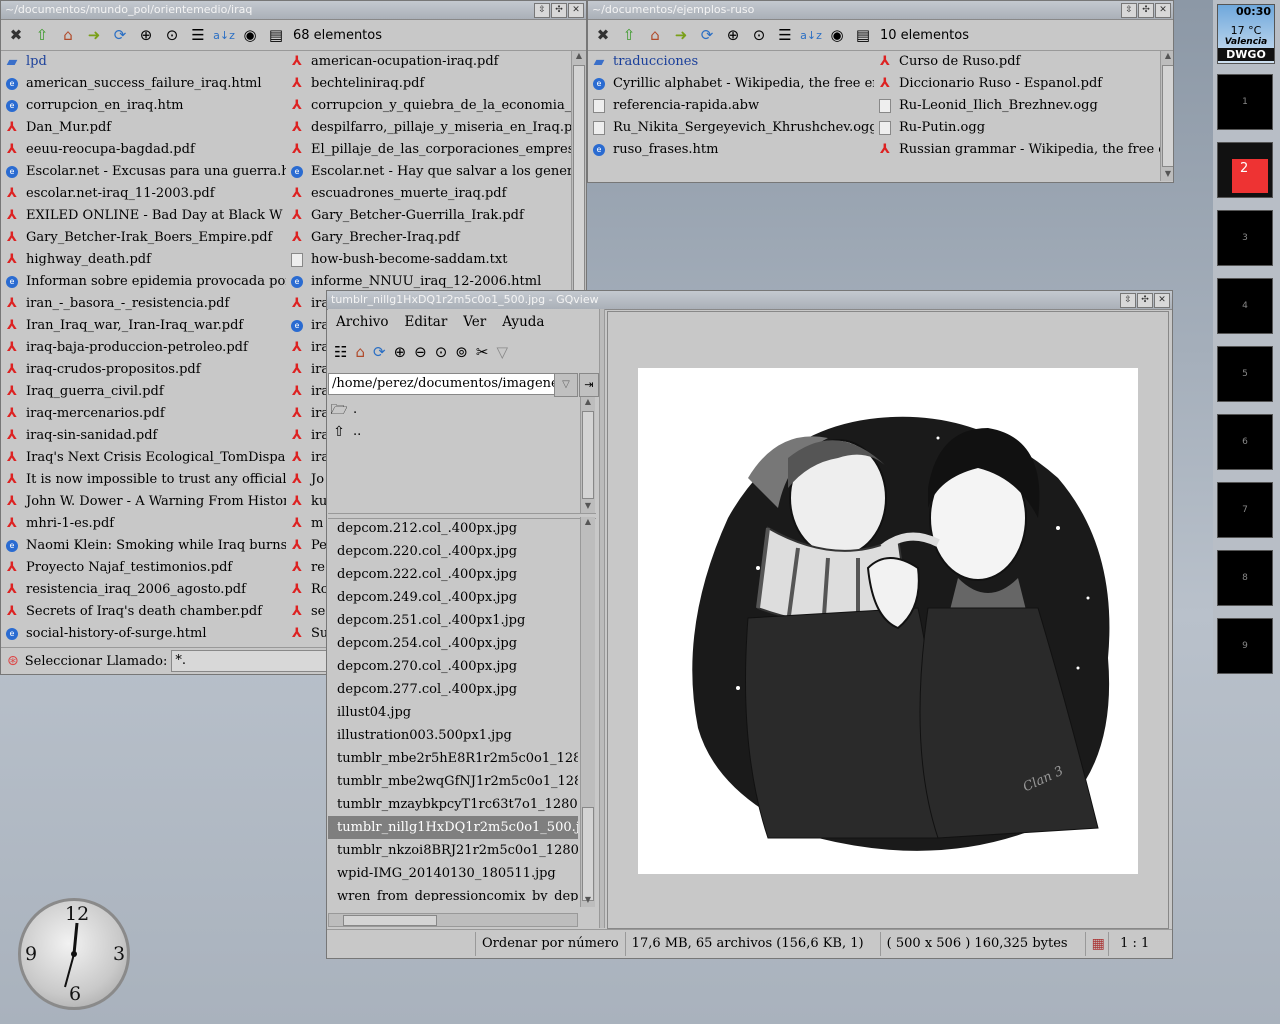  I want to click on image-list-item: tumblr_mzaybkpcyT1rc63t7o1_1280., so click(453, 804).